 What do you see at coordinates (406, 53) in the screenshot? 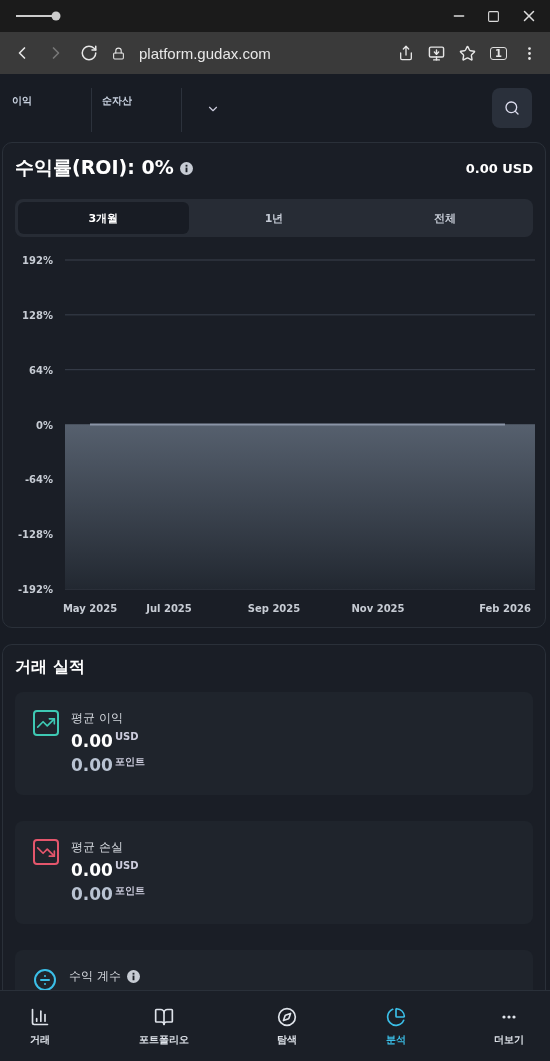
I see `share-icon` at bounding box center [406, 53].